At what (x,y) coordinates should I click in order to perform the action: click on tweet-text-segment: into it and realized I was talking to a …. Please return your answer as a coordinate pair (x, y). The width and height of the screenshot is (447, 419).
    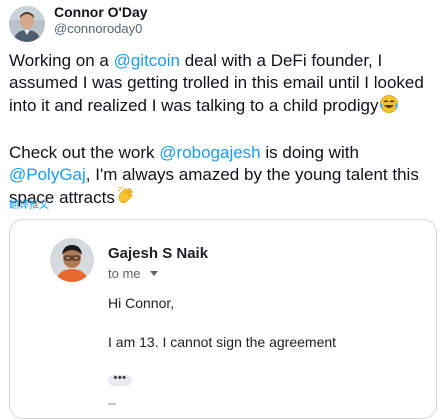
    Looking at the image, I should click on (194, 105).